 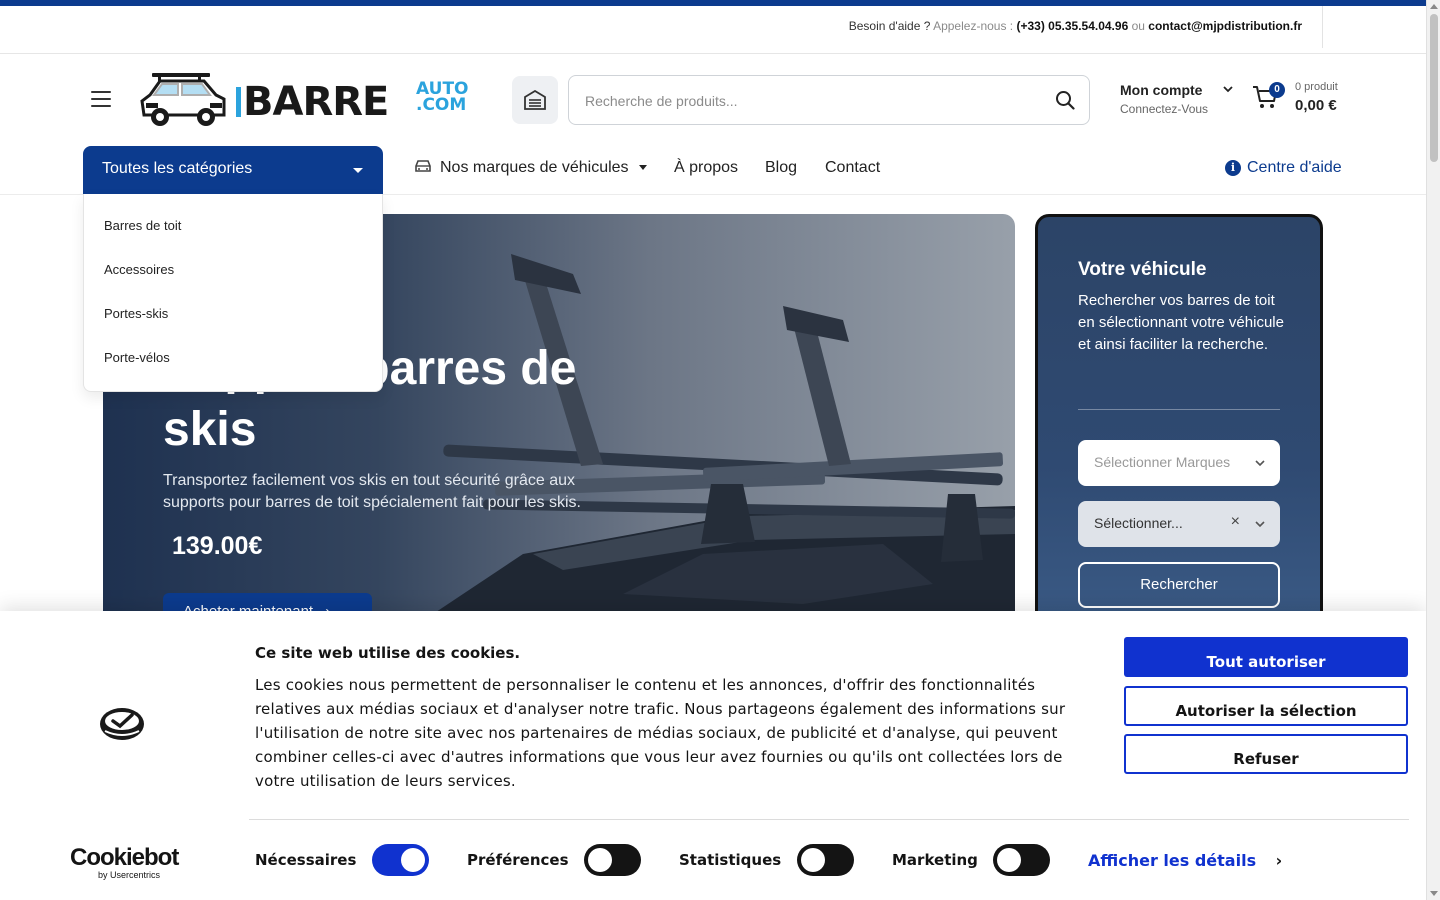 What do you see at coordinates (306, 860) in the screenshot?
I see `toggle-label: Nécessaires` at bounding box center [306, 860].